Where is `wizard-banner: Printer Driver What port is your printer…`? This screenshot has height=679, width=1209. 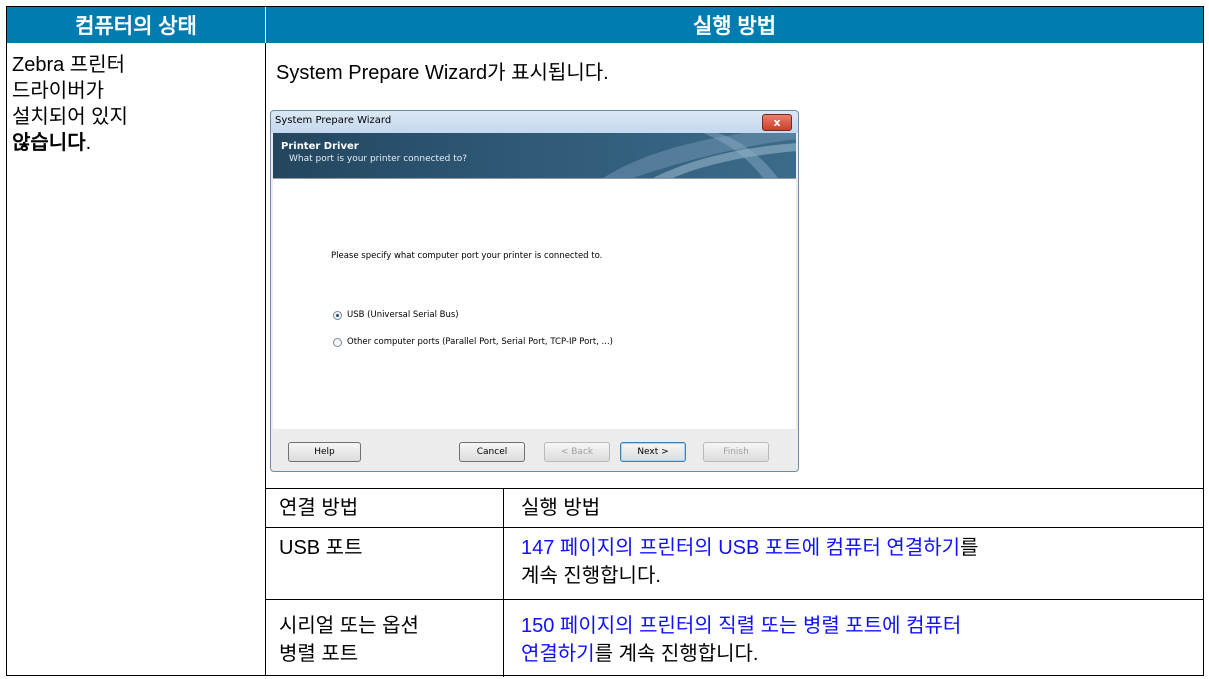 wizard-banner: Printer Driver What port is your printer… is located at coordinates (534, 155).